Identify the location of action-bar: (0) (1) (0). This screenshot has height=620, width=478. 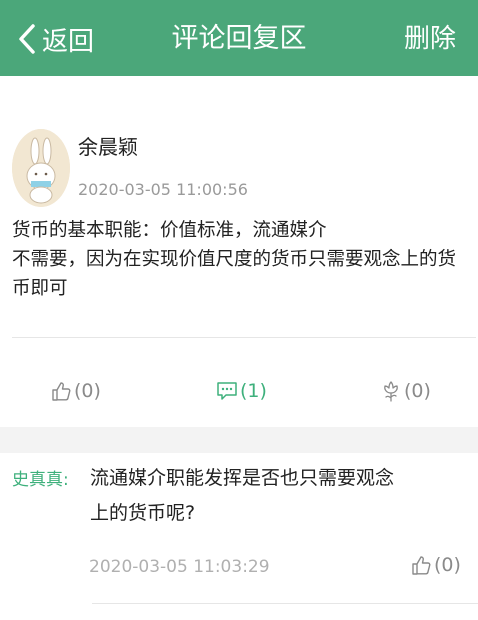
(239, 397).